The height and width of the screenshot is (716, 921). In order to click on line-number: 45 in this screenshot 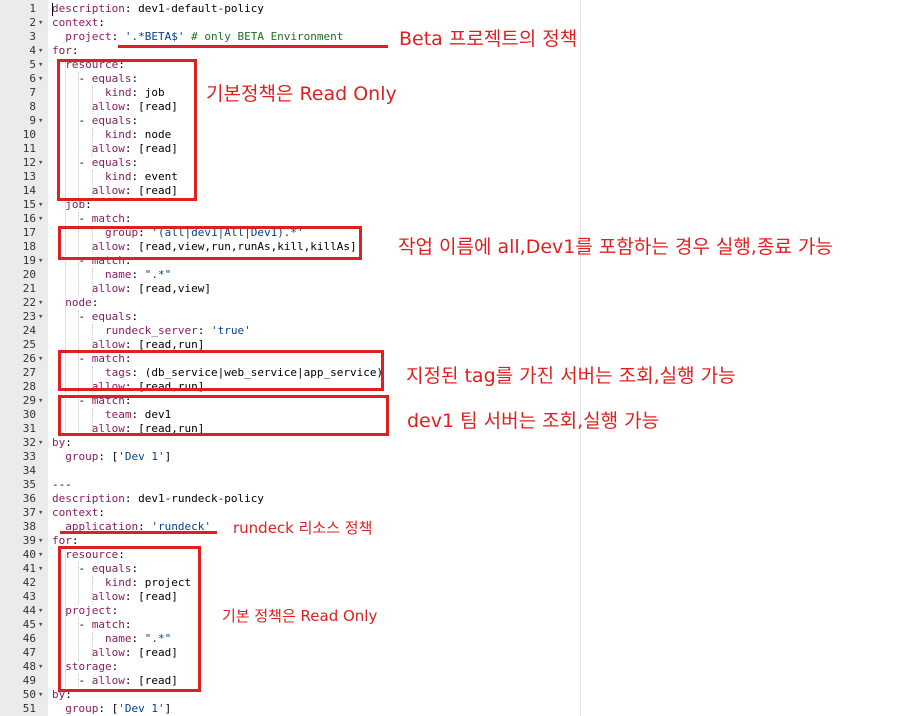, I will do `click(29, 624)`.